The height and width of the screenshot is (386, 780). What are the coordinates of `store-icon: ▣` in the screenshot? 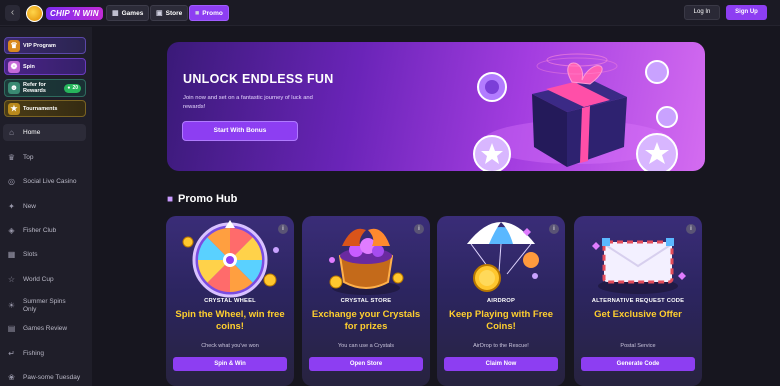 It's located at (159, 13).